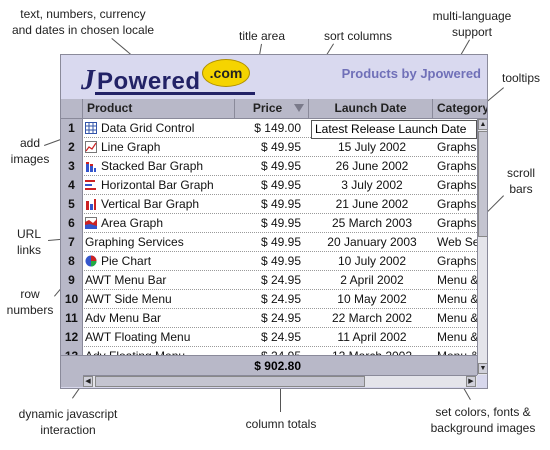 The height and width of the screenshot is (450, 550). Describe the element at coordinates (457, 242) in the screenshot. I see `cell-category: Web Se` at that location.